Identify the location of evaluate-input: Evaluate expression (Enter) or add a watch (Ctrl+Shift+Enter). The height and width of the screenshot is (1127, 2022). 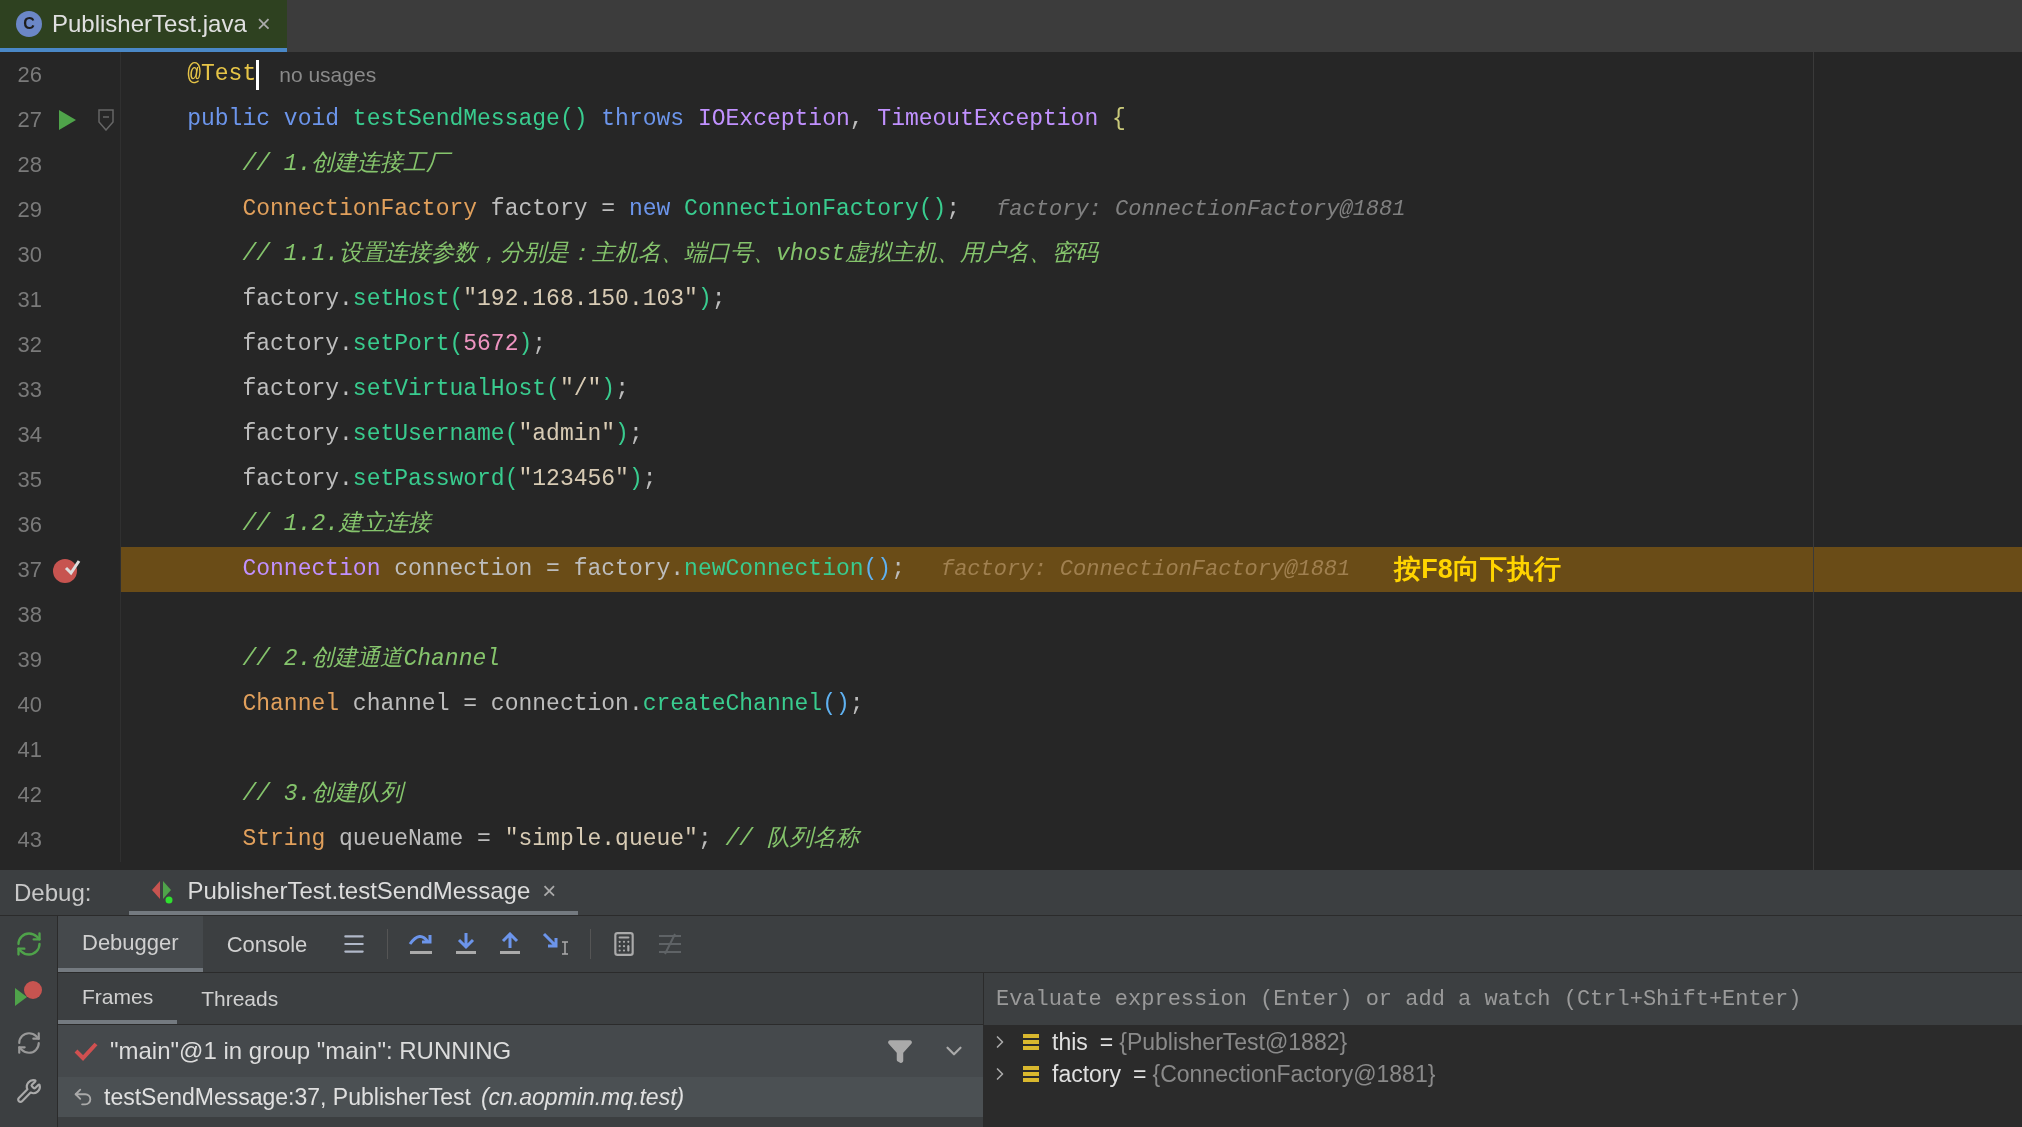
(1503, 999).